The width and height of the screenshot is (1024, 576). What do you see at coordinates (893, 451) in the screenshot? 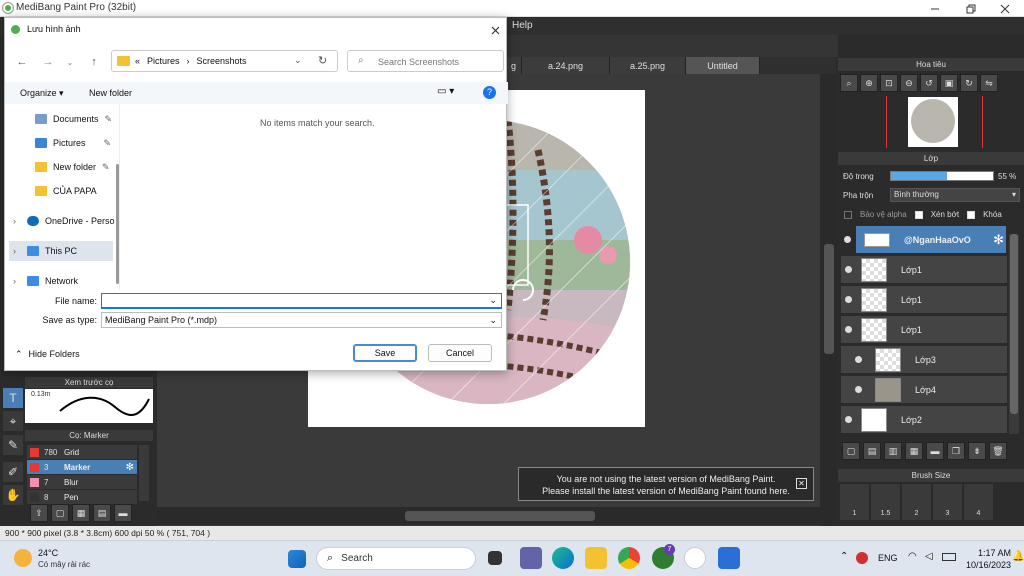
I see `new-layer-1bit-icon: ▥` at bounding box center [893, 451].